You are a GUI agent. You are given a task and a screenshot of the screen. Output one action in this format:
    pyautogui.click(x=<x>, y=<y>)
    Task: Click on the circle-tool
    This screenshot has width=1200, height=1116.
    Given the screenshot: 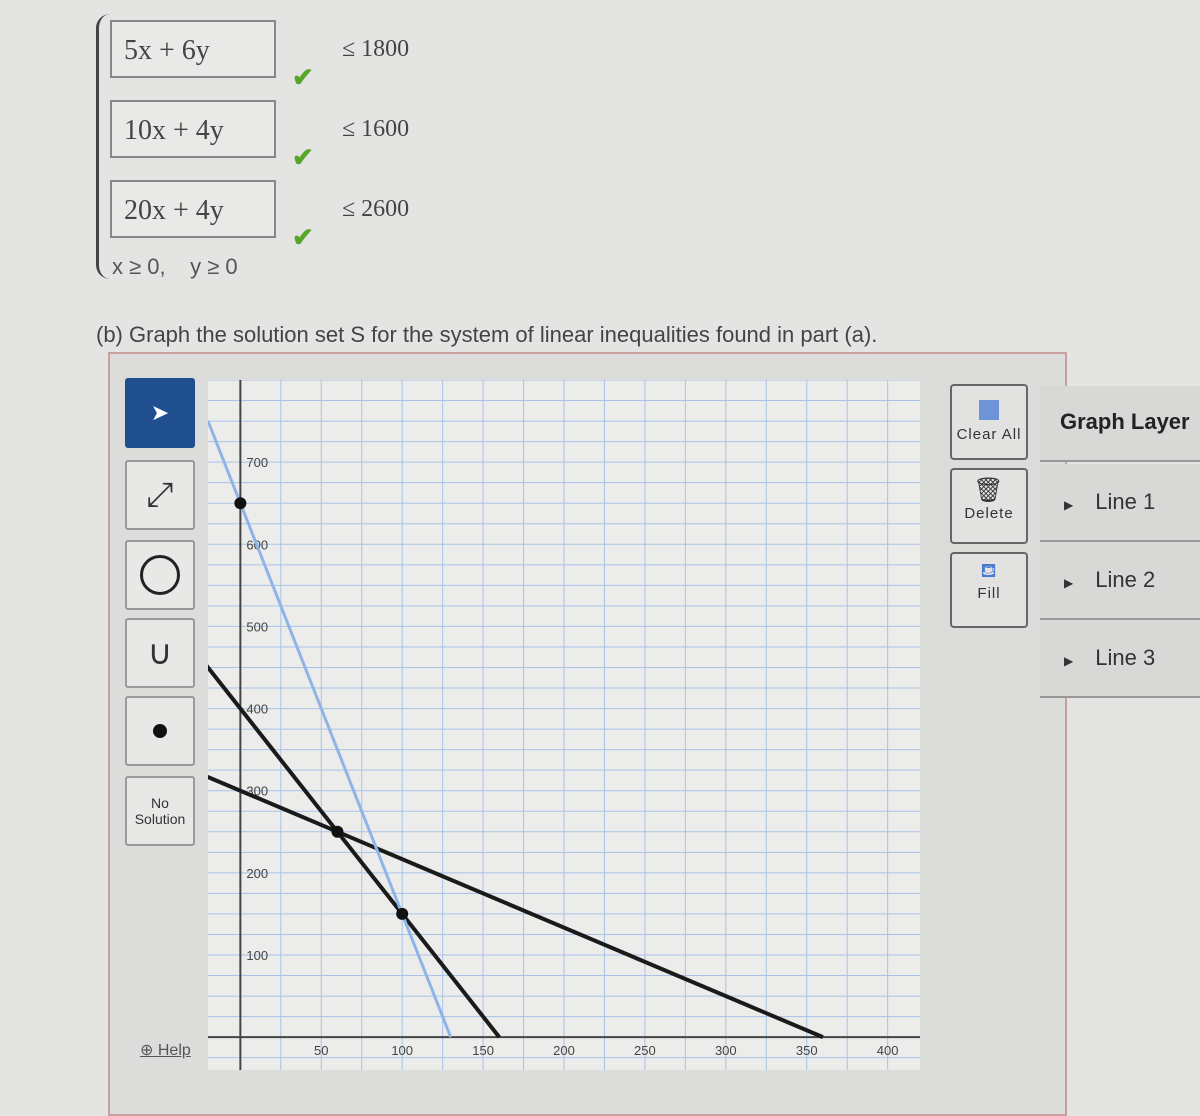 What is the action you would take?
    pyautogui.click(x=160, y=575)
    